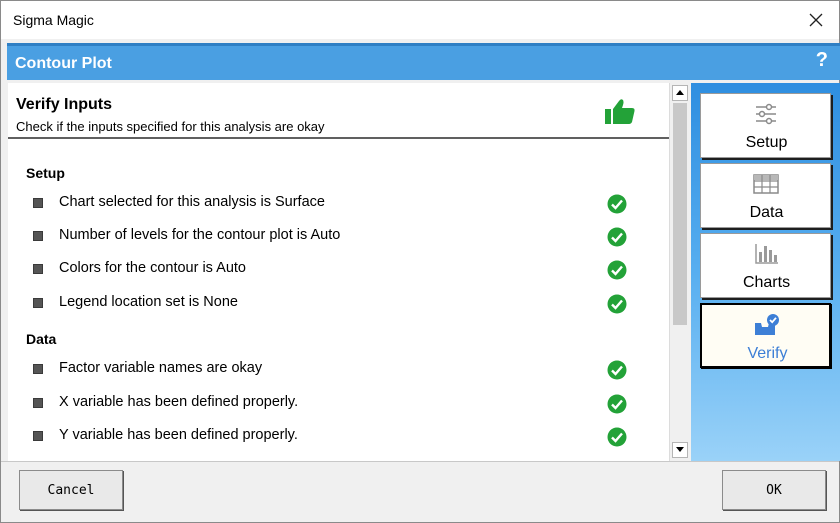  I want to click on nav-label: Verify, so click(767, 353).